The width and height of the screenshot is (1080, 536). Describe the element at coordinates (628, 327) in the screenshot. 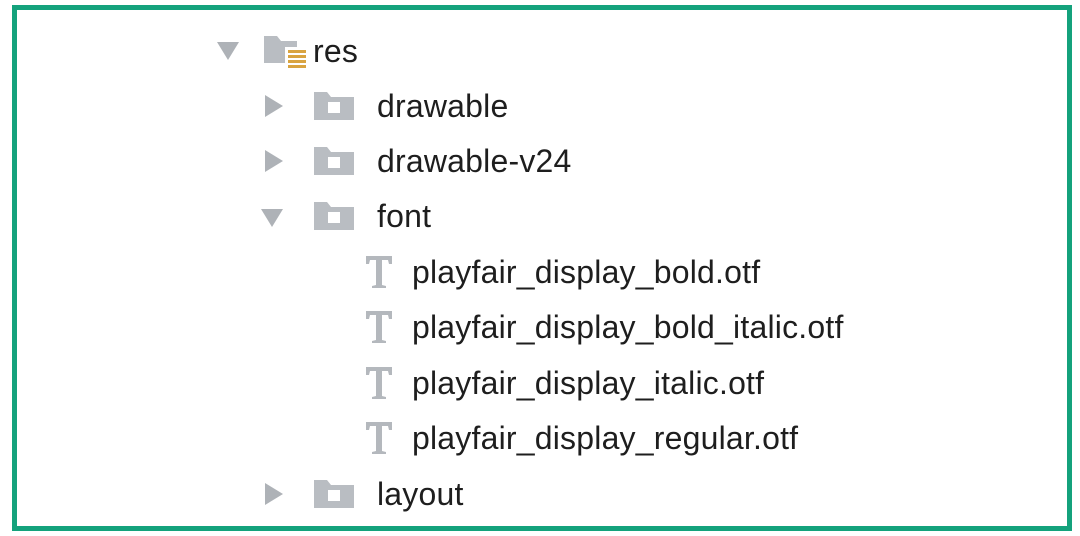

I see `tree-row-label: playfair_display_bold_italic.otf` at that location.